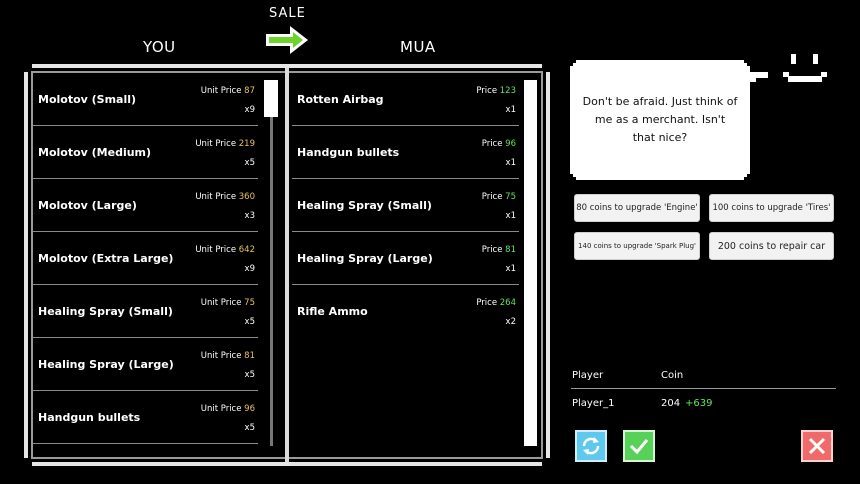 Image resolution: width=860 pixels, height=484 pixels. What do you see at coordinates (227, 409) in the screenshot?
I see `item-price: Unit Price 96` at bounding box center [227, 409].